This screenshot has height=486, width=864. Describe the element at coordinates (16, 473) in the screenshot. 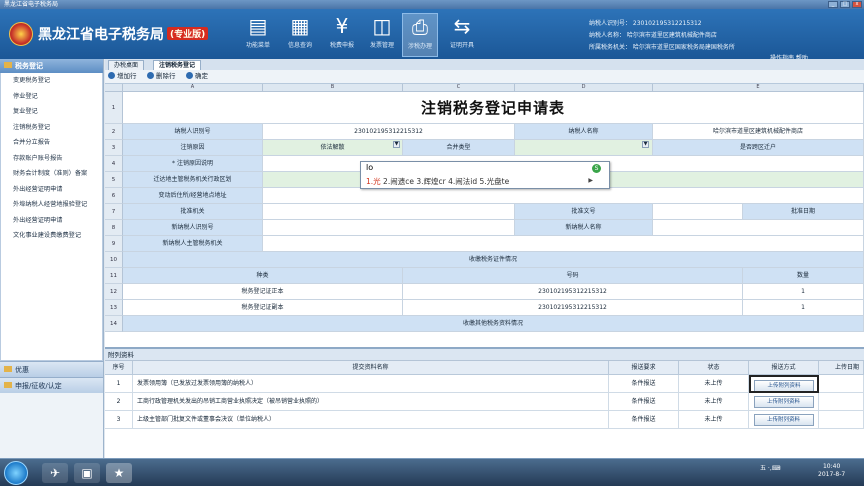

I see `start-button` at that location.